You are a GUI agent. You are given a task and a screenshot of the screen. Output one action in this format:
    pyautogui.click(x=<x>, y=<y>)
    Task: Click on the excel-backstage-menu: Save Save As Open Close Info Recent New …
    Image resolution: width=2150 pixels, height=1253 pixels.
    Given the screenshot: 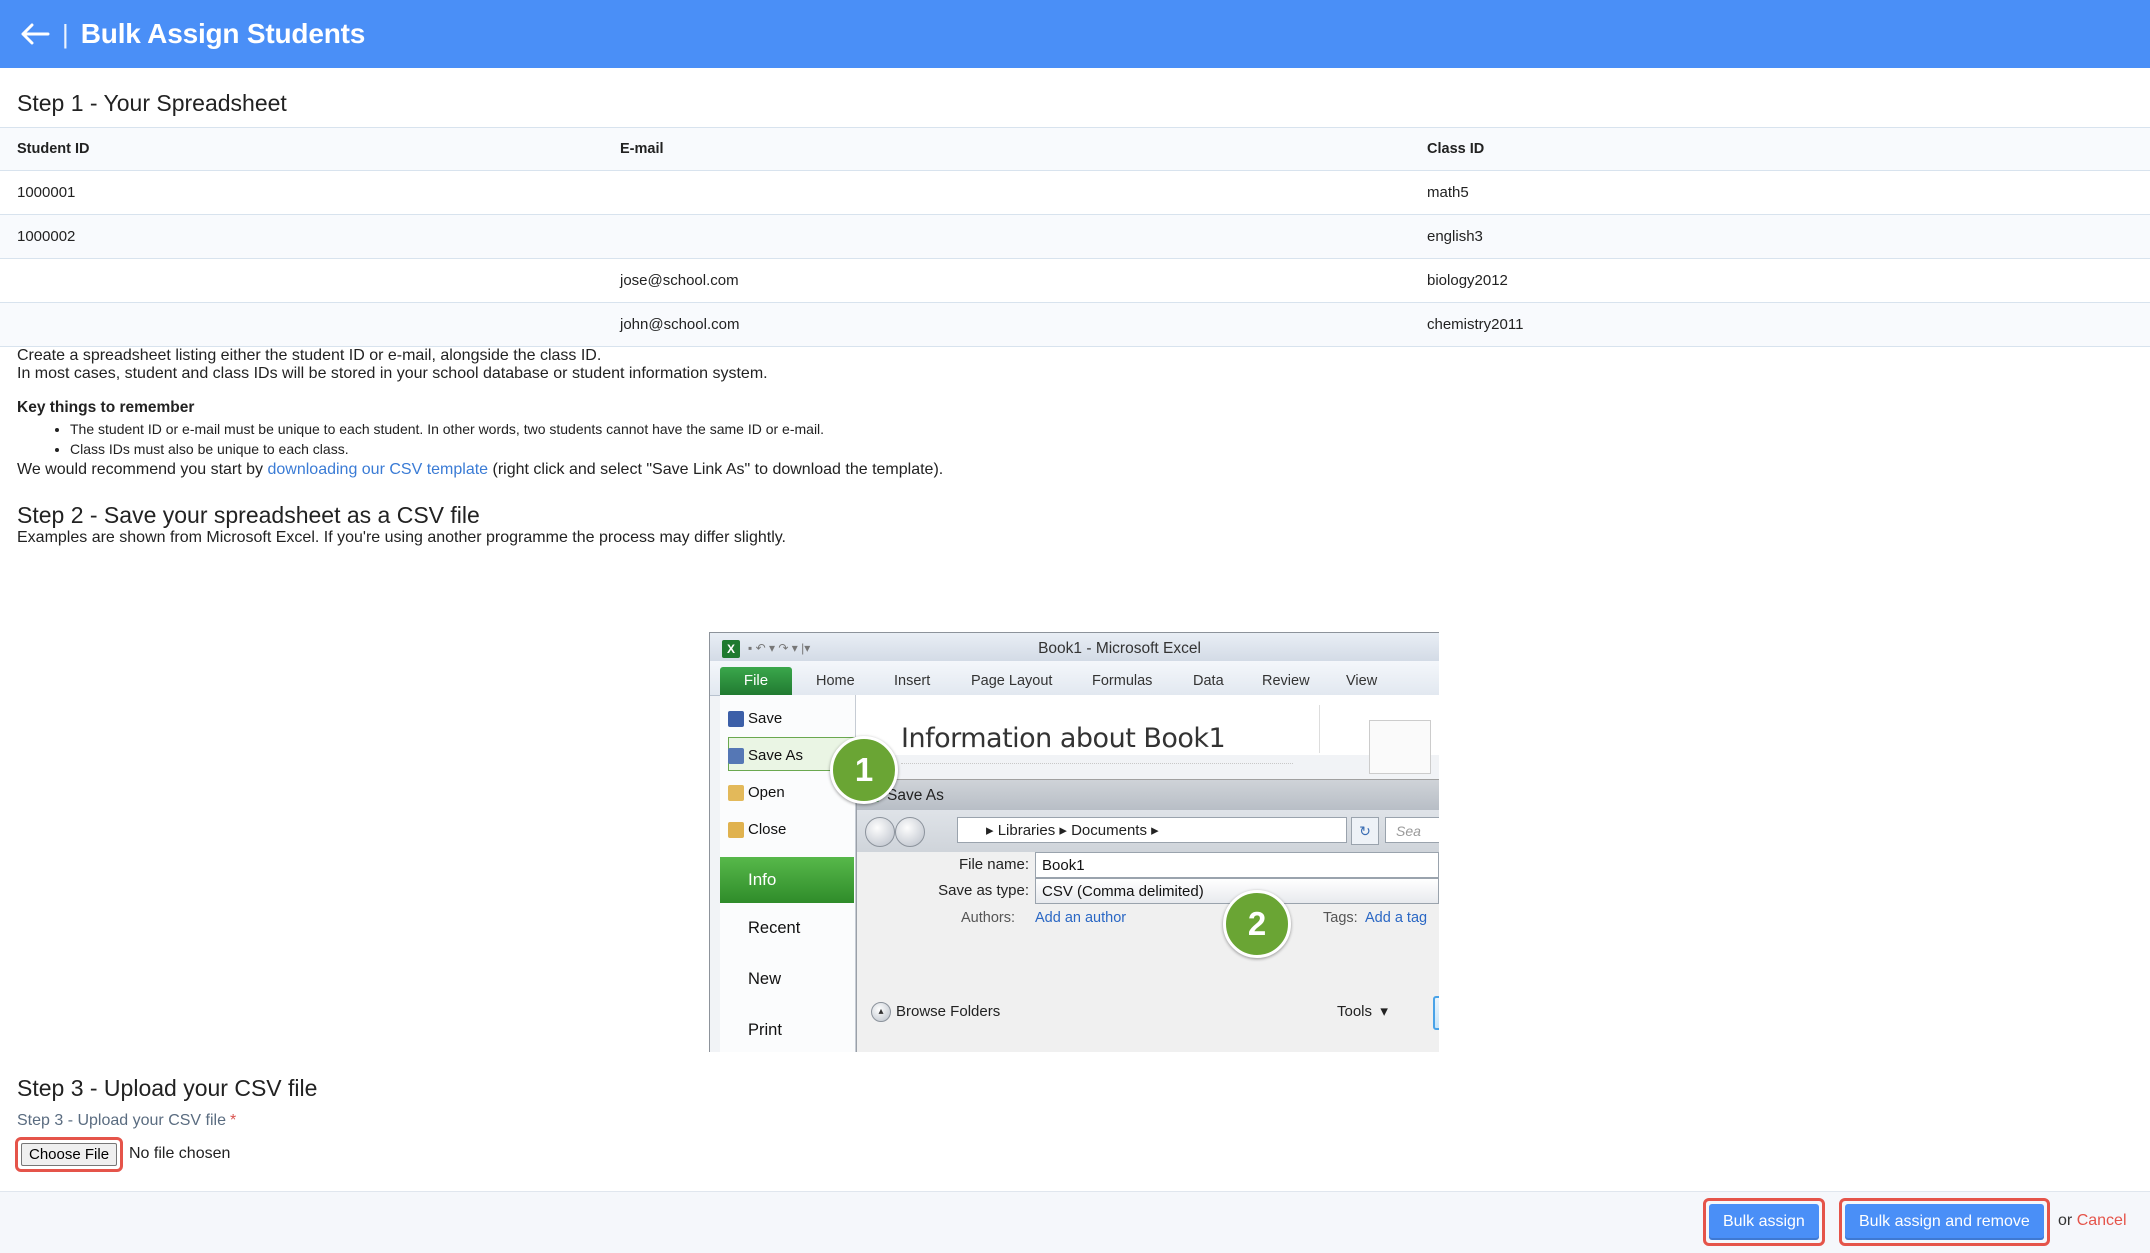 What is the action you would take?
    pyautogui.click(x=789, y=873)
    